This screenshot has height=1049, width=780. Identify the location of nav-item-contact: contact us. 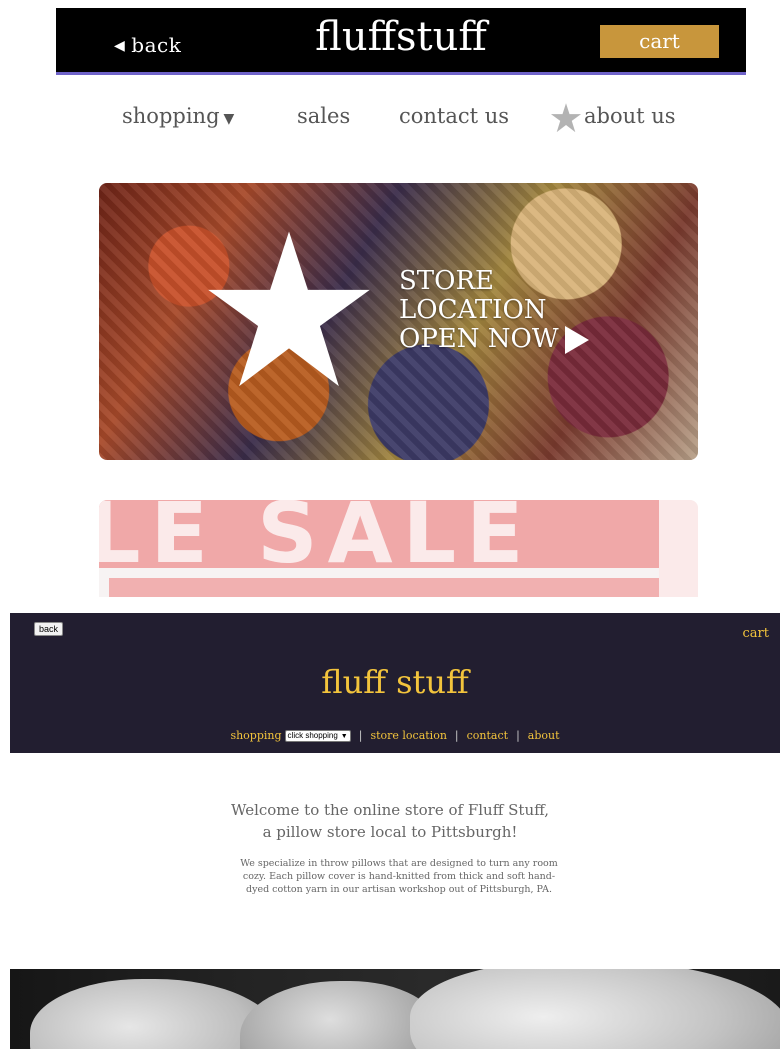
(454, 116).